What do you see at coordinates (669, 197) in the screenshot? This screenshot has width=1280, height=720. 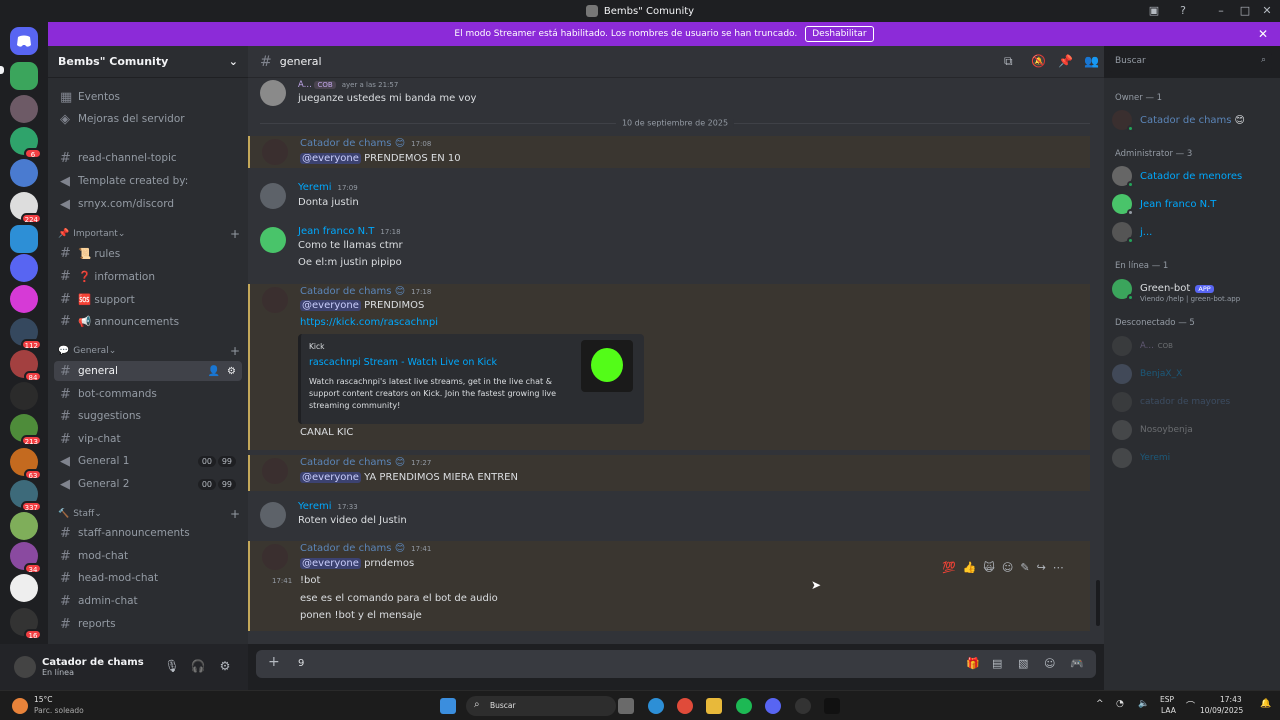 I see `message: Yeremi 17:09 Donta justin` at bounding box center [669, 197].